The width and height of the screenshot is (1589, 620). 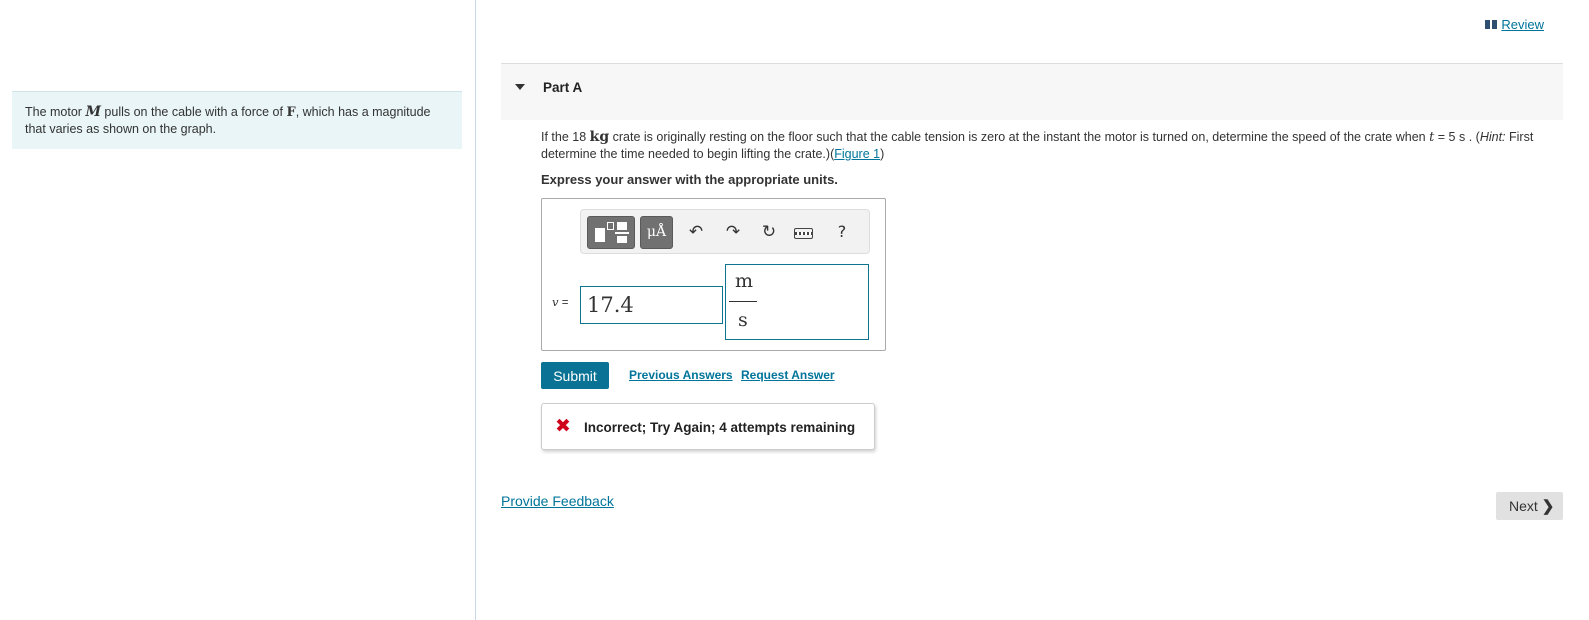 I want to click on math-toolbar: μÅ ↶ ↷ ↻ ?, so click(x=725, y=231).